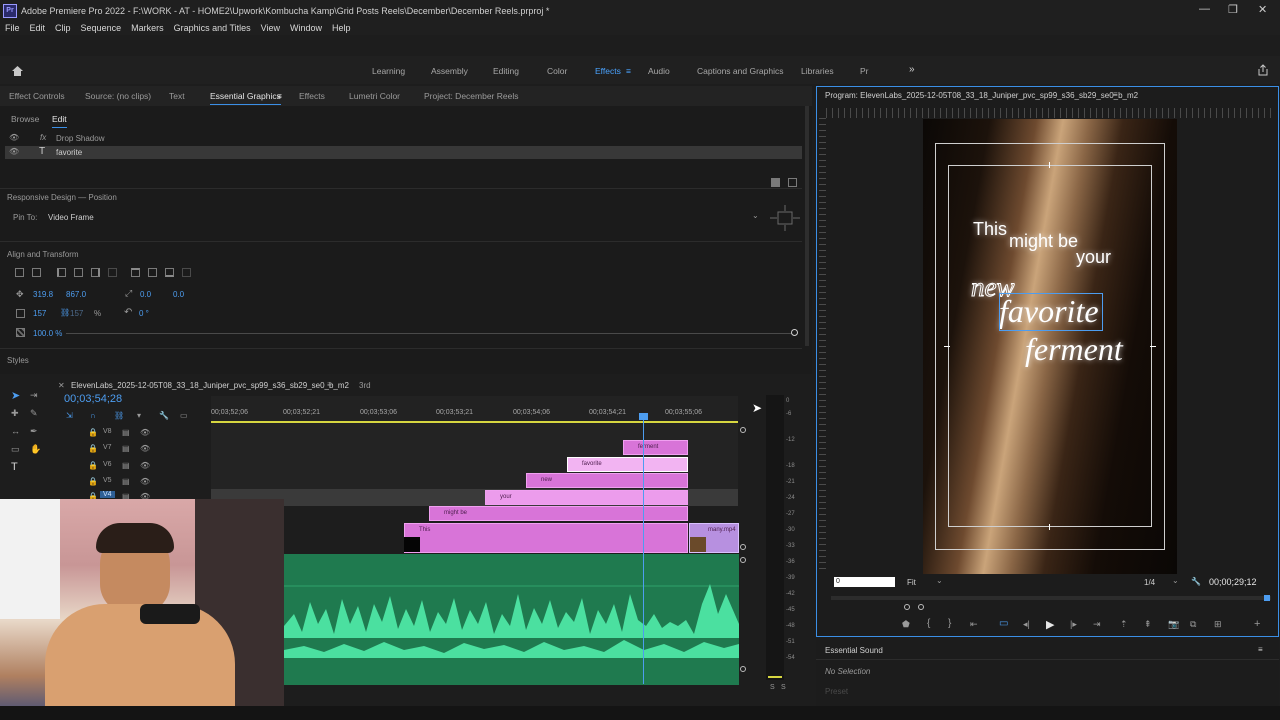 The width and height of the screenshot is (1280, 720). What do you see at coordinates (112, 272) in the screenshot?
I see `distribute-icon` at bounding box center [112, 272].